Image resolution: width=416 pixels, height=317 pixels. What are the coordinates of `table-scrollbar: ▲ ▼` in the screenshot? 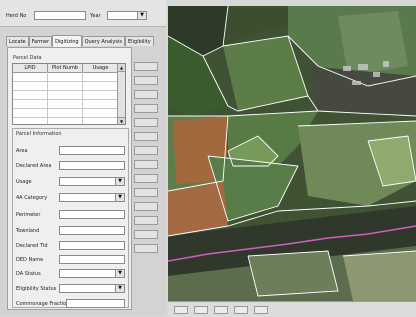 It's located at (121, 94).